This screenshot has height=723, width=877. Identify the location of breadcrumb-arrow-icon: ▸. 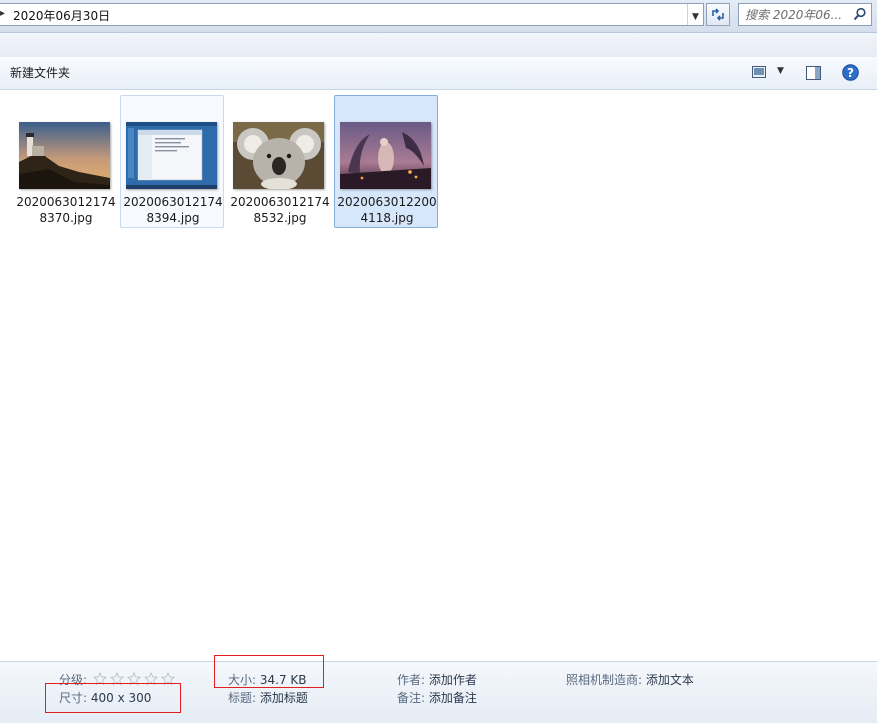
(2, 13).